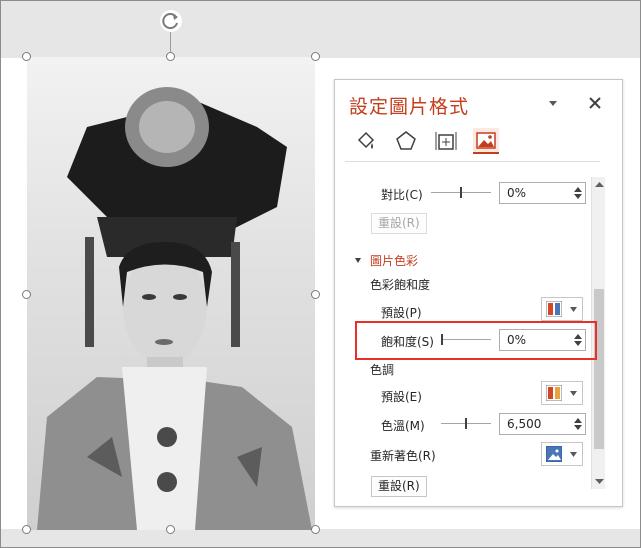 The width and height of the screenshot is (641, 548). I want to click on contrast-spinbox: 0%, so click(542, 193).